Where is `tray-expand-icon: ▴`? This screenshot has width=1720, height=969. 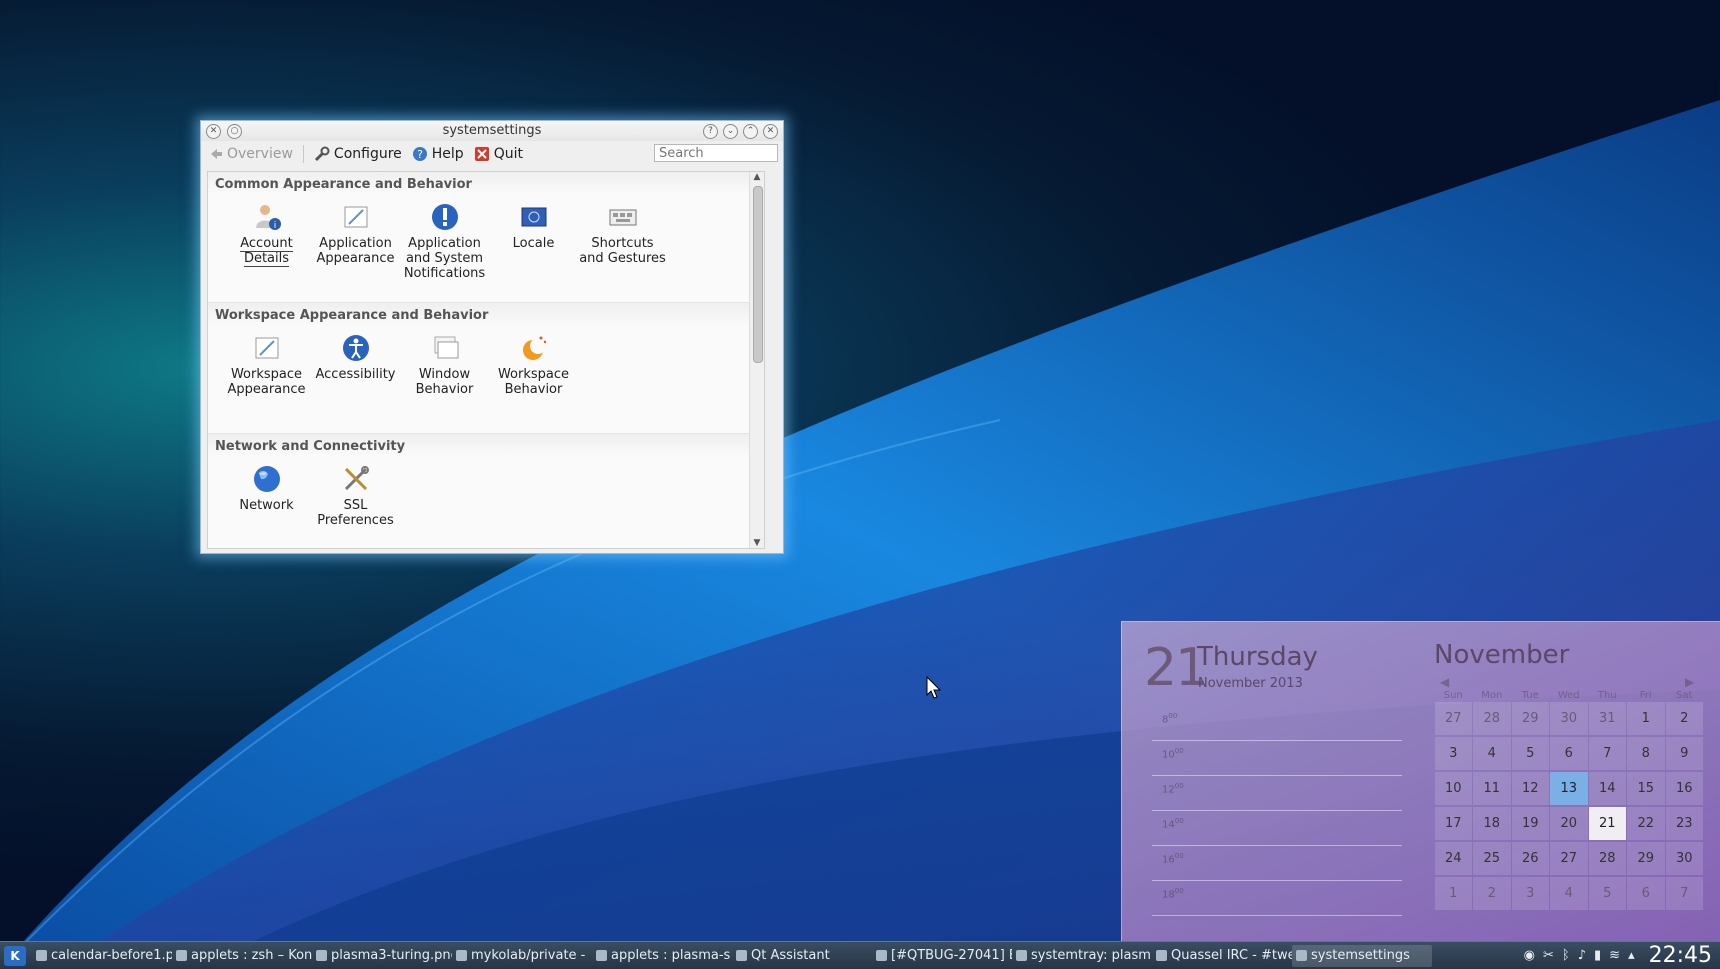 tray-expand-icon: ▴ is located at coordinates (1631, 955).